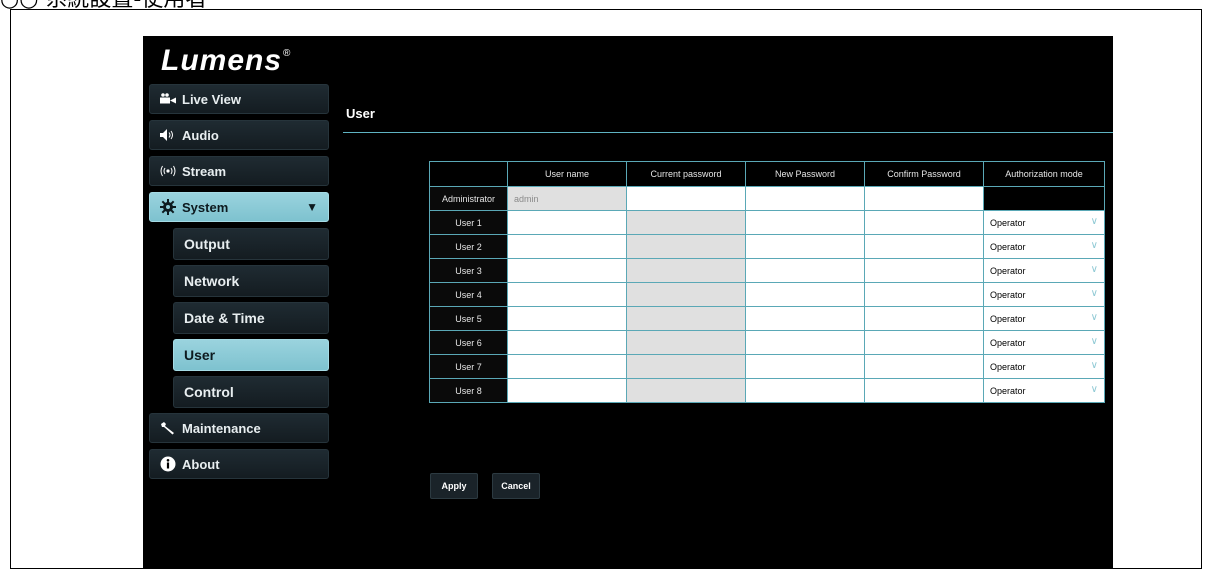  What do you see at coordinates (204, 171) in the screenshot?
I see `sidebar-item-label: Stream` at bounding box center [204, 171].